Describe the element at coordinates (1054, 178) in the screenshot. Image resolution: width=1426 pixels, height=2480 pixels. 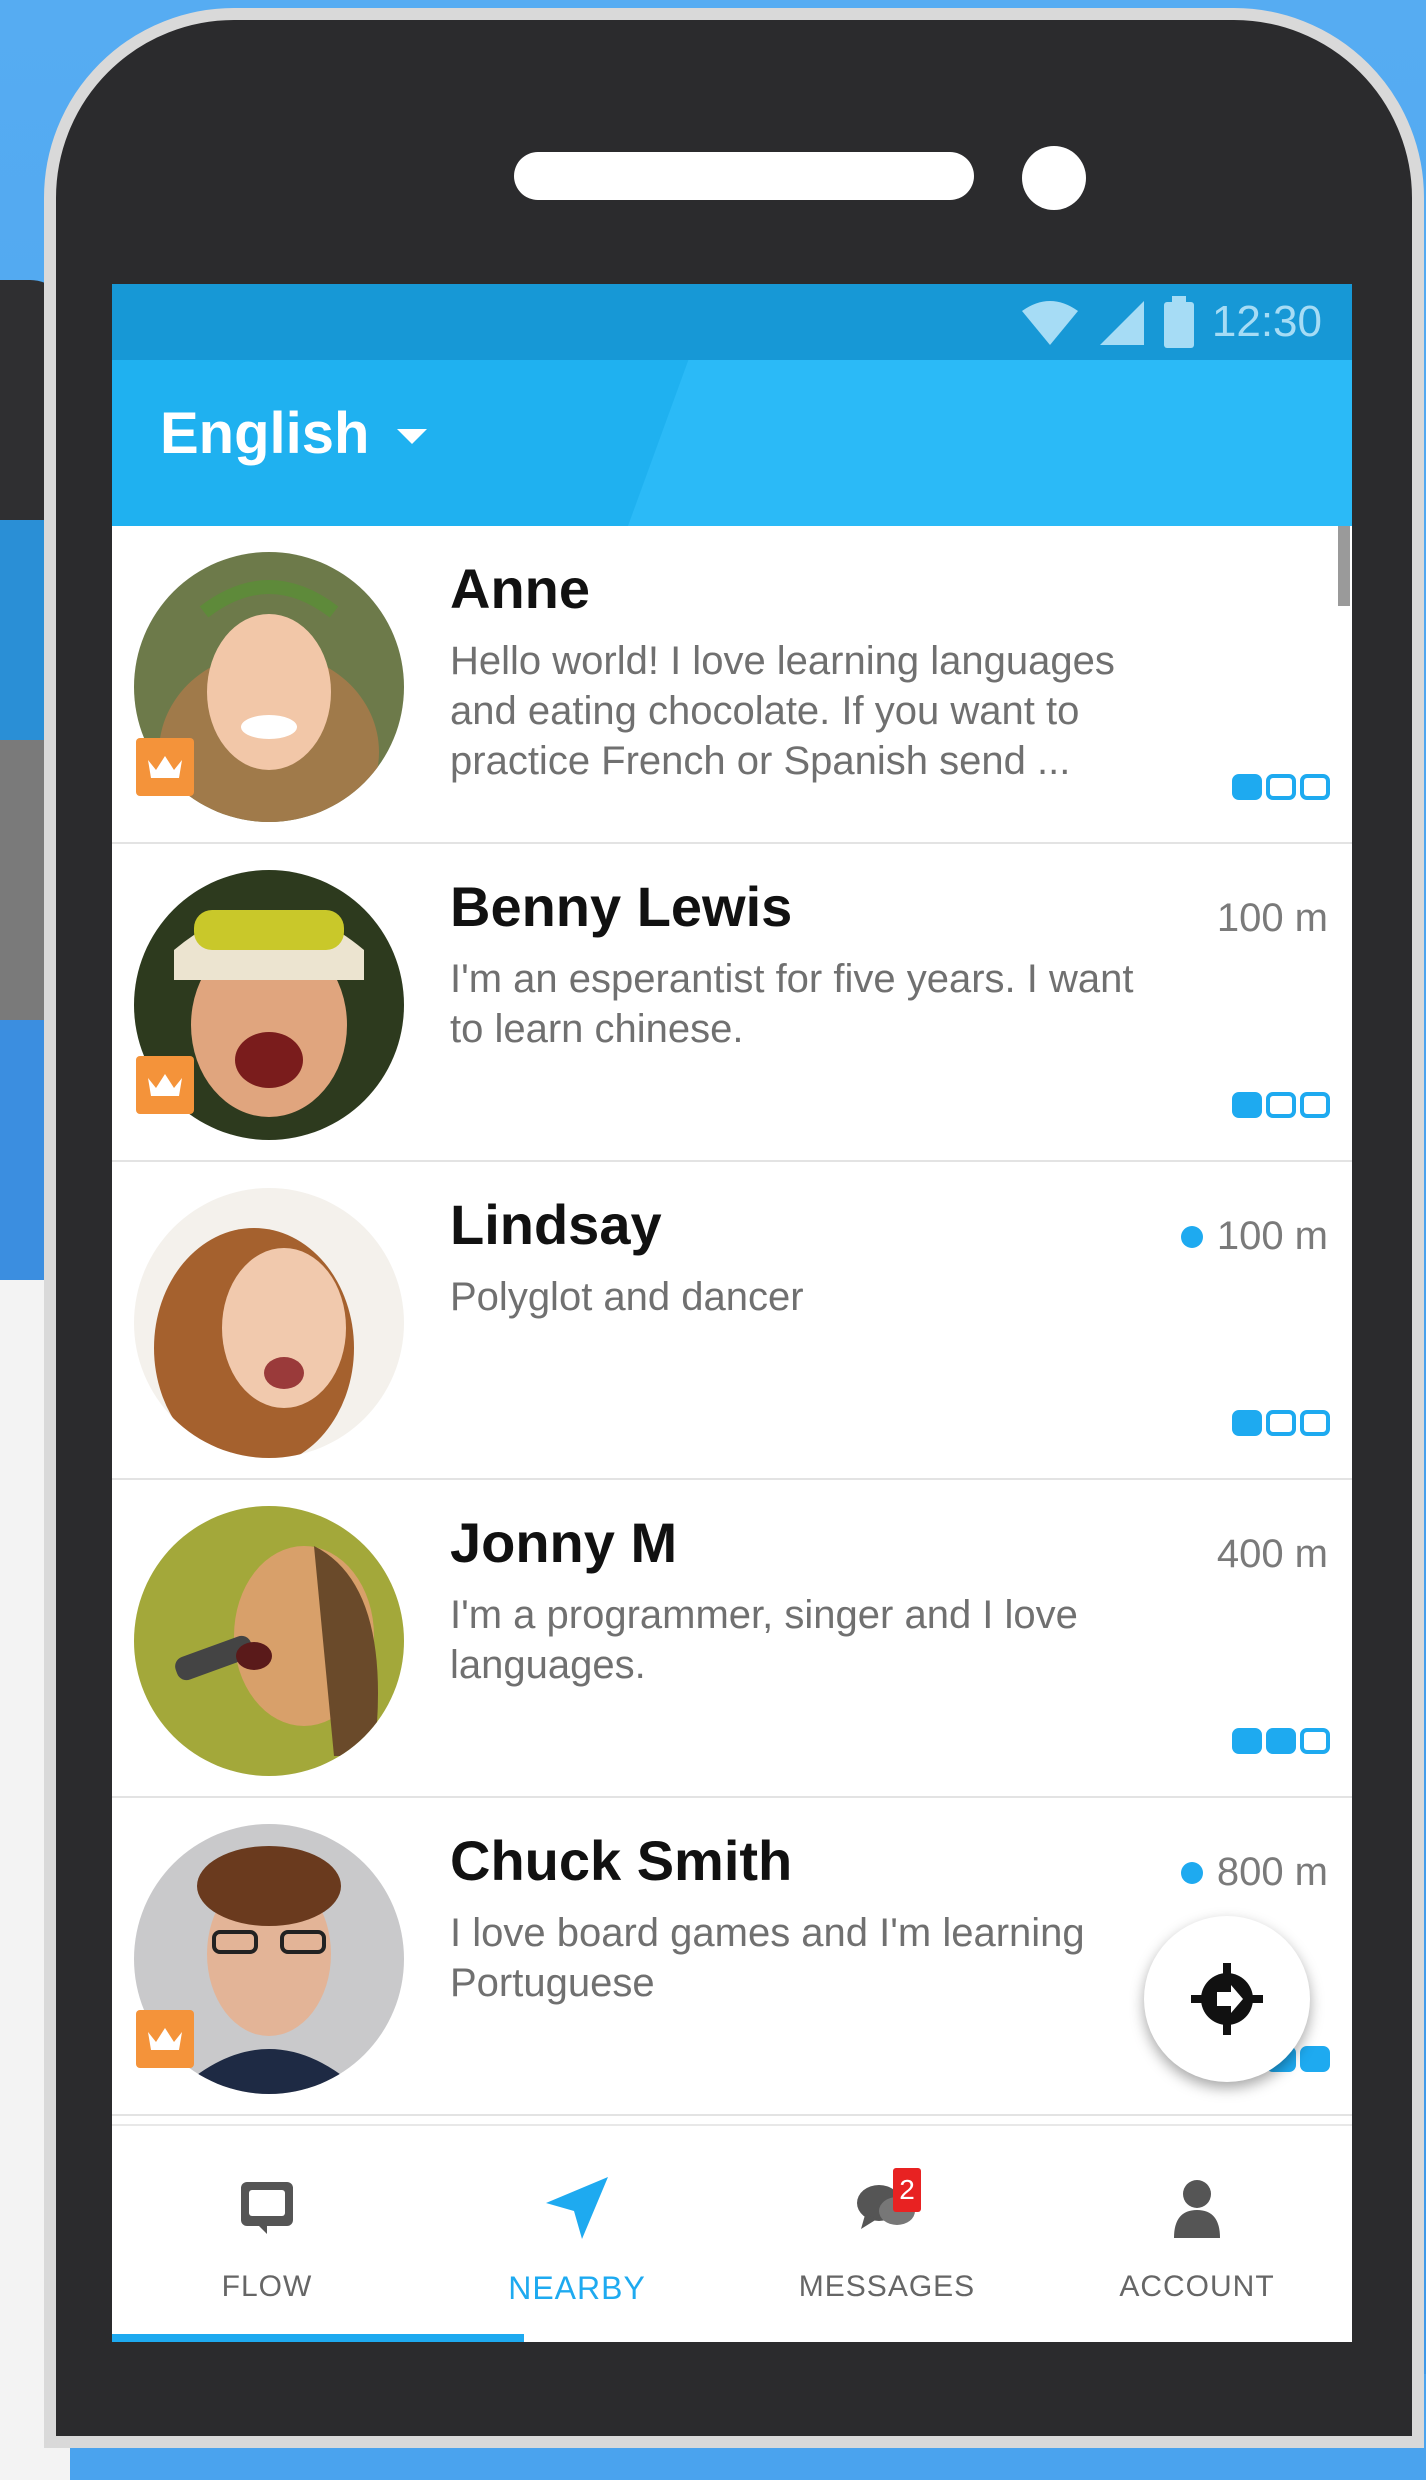
I see `phone-camera` at that location.